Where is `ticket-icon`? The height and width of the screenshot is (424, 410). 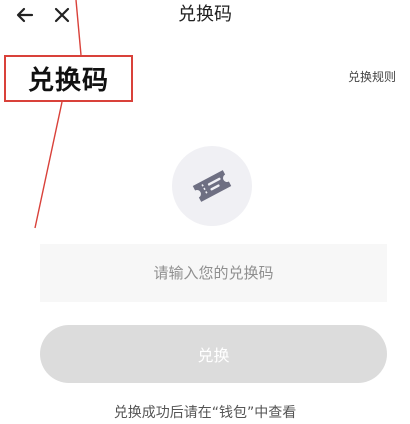
ticket-icon is located at coordinates (212, 186).